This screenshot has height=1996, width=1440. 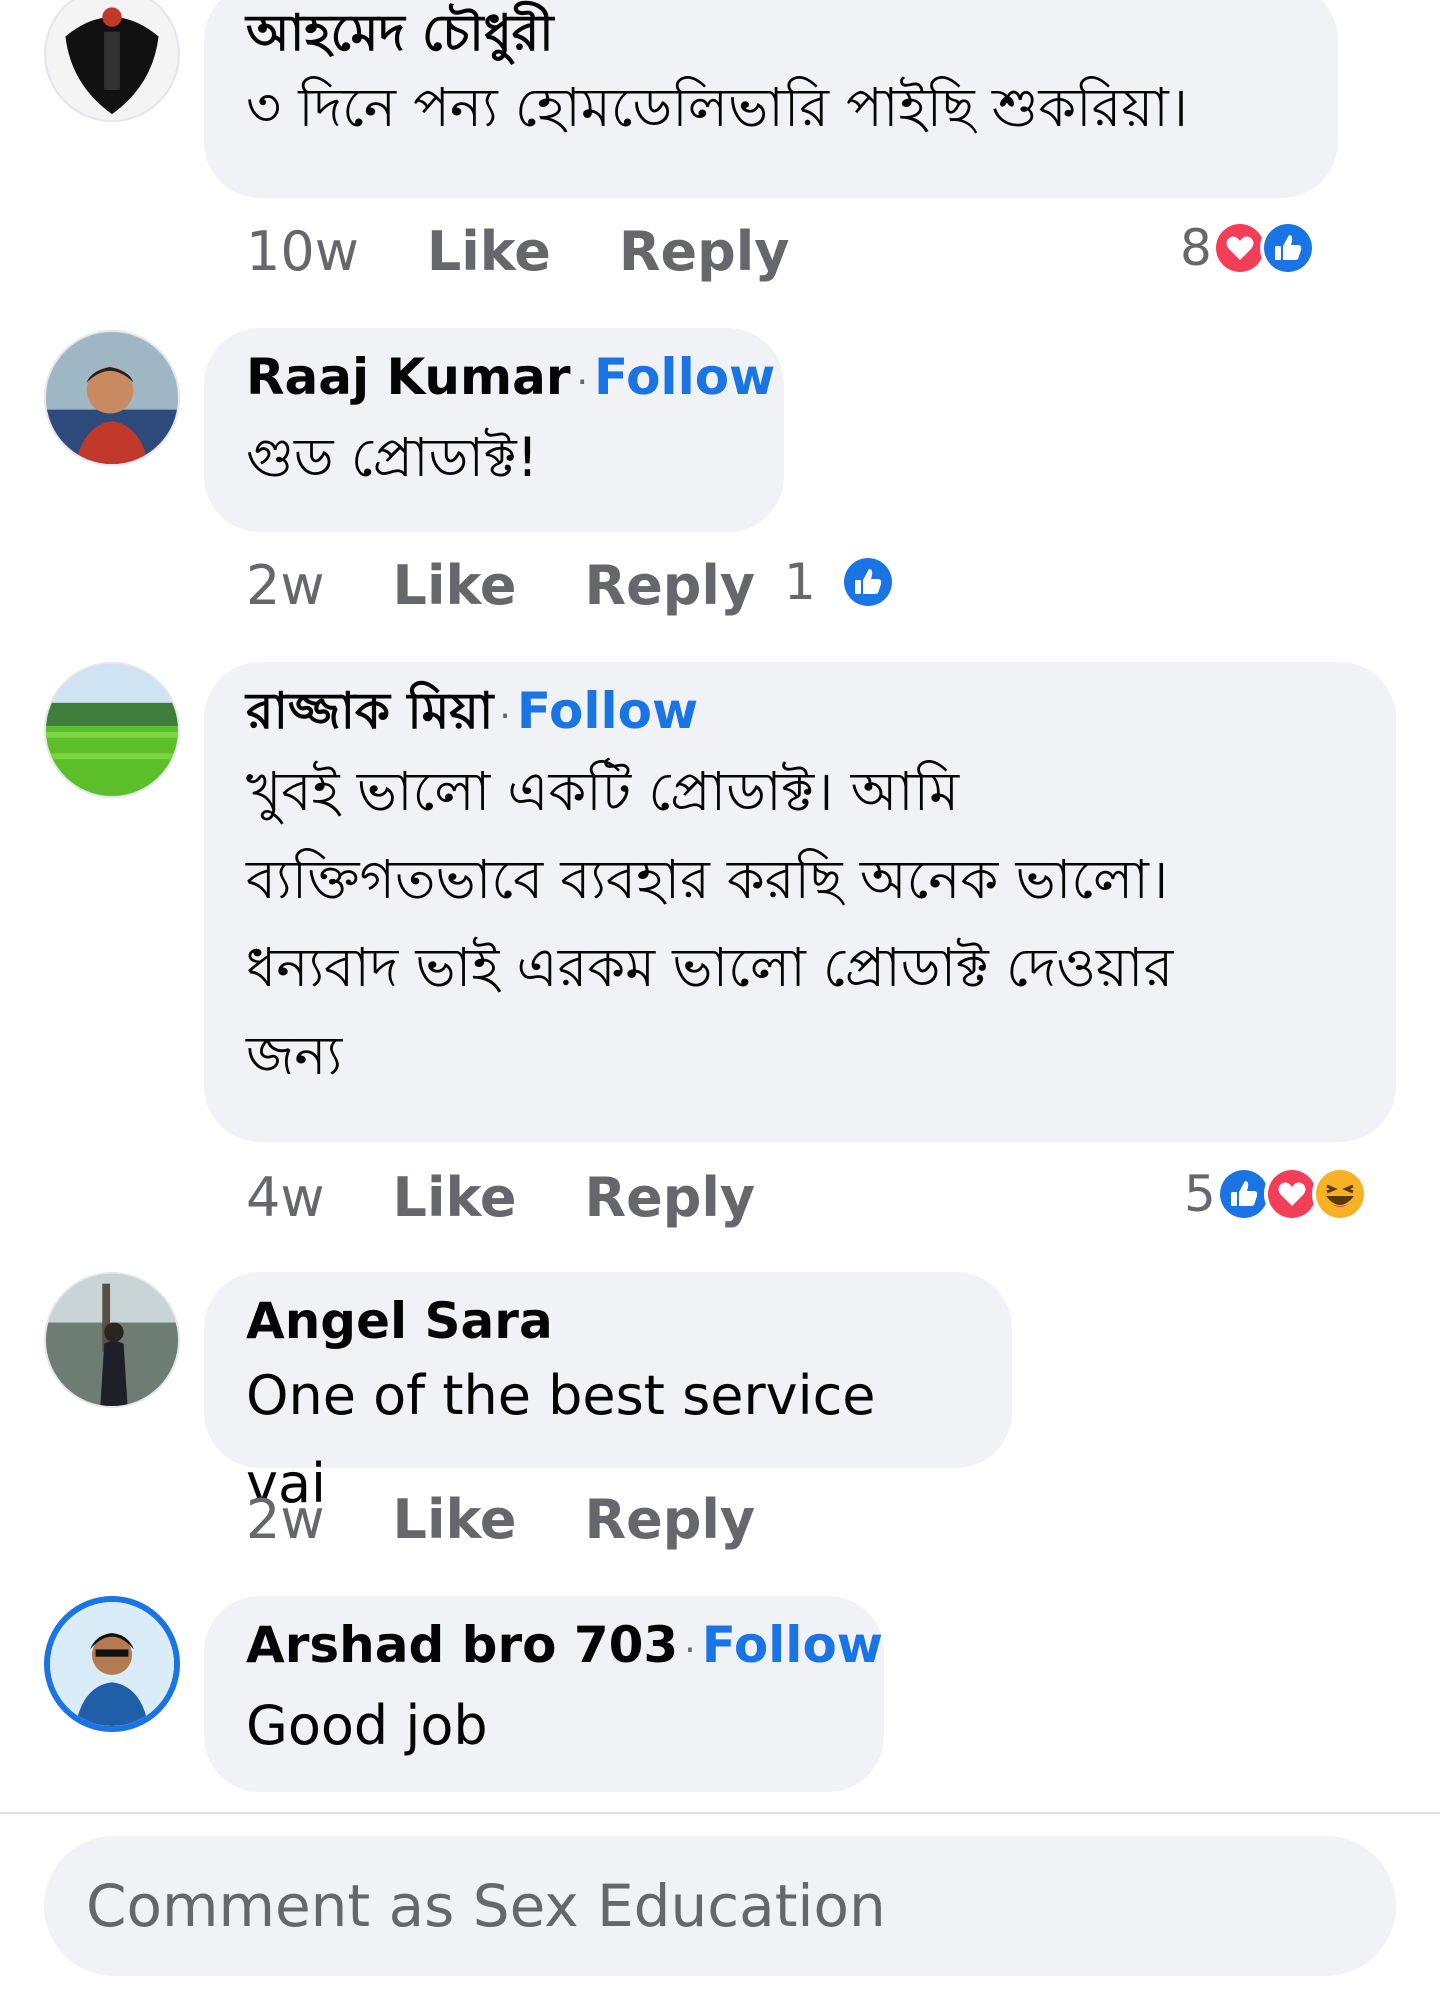 I want to click on author-name: Angel Sara, so click(x=399, y=1321).